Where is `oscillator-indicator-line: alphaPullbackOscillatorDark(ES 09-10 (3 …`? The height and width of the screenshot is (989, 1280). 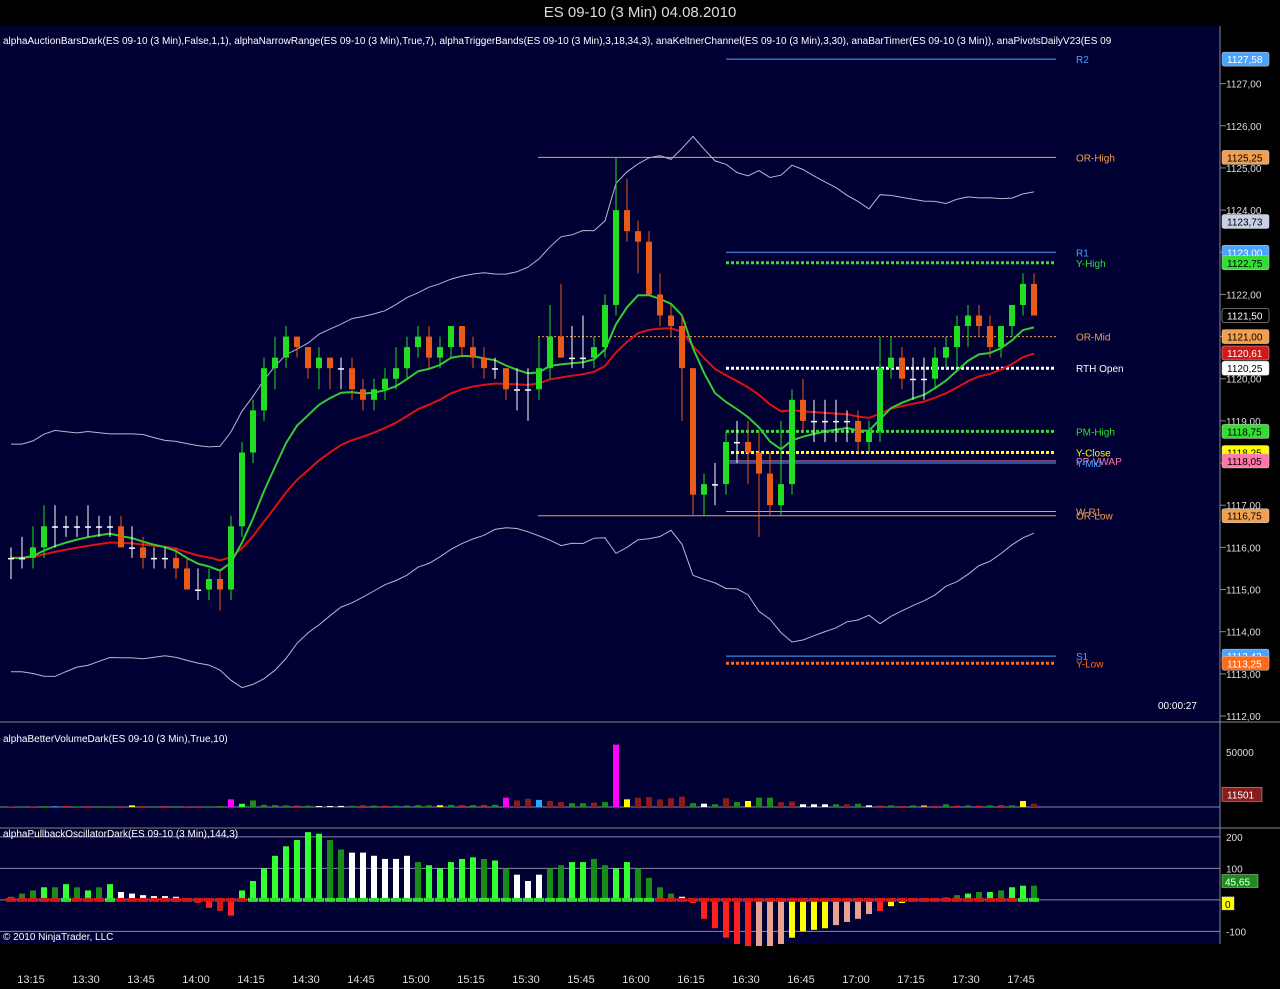
oscillator-indicator-line: alphaPullbackOscillatorDark(ES 09-10 (3 … is located at coordinates (120, 834).